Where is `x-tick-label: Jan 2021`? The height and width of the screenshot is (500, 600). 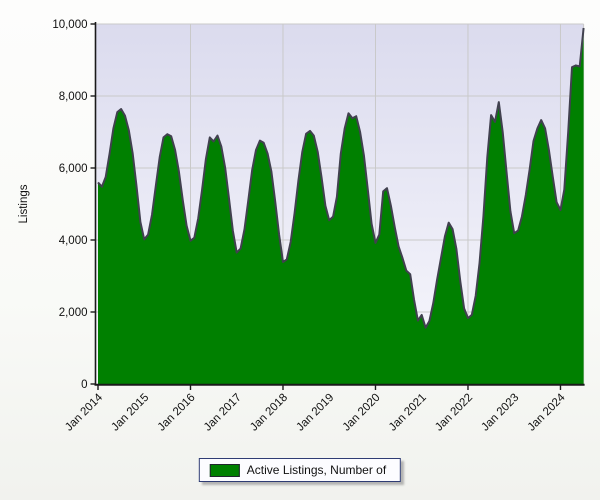
x-tick-label: Jan 2021 is located at coordinates (408, 413).